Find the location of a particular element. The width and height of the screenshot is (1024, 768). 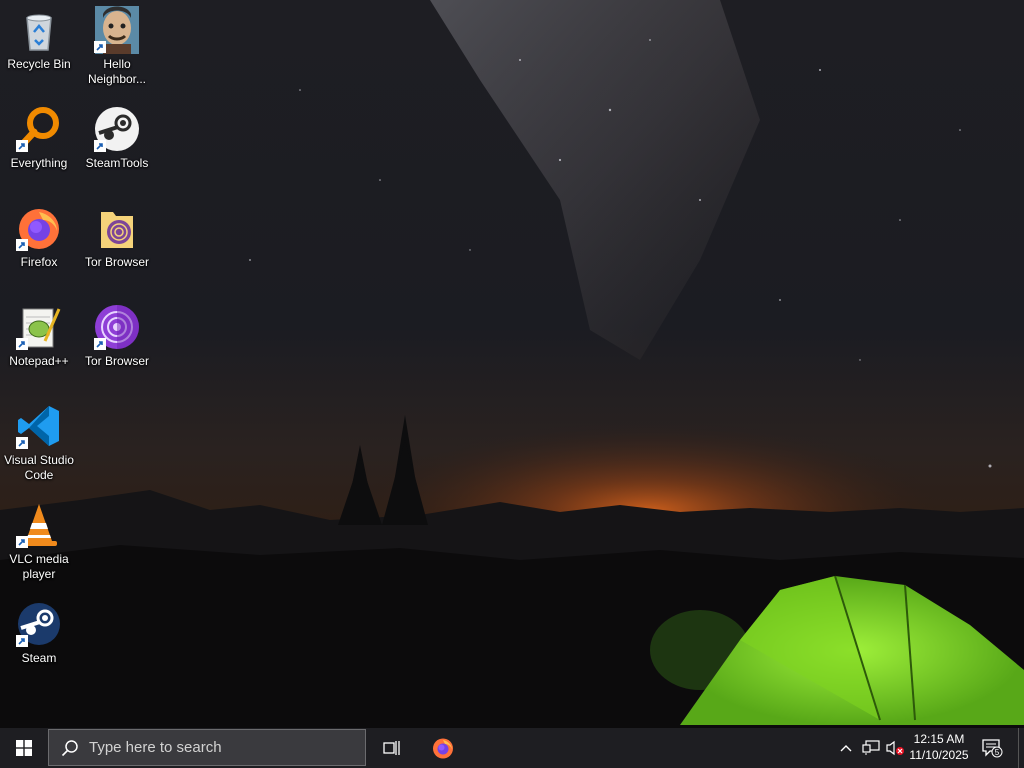

volume-button is located at coordinates (895, 748).